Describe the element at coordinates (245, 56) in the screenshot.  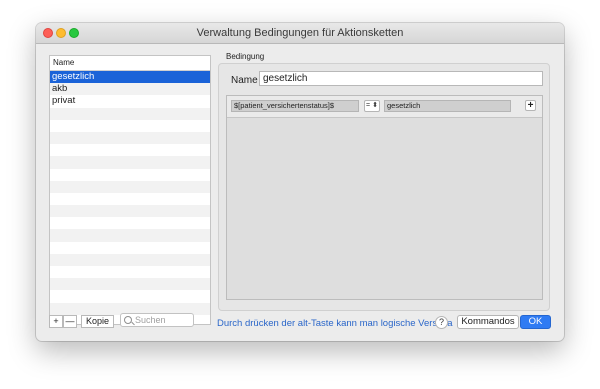
I see `condition-group-label: Bedingung` at that location.